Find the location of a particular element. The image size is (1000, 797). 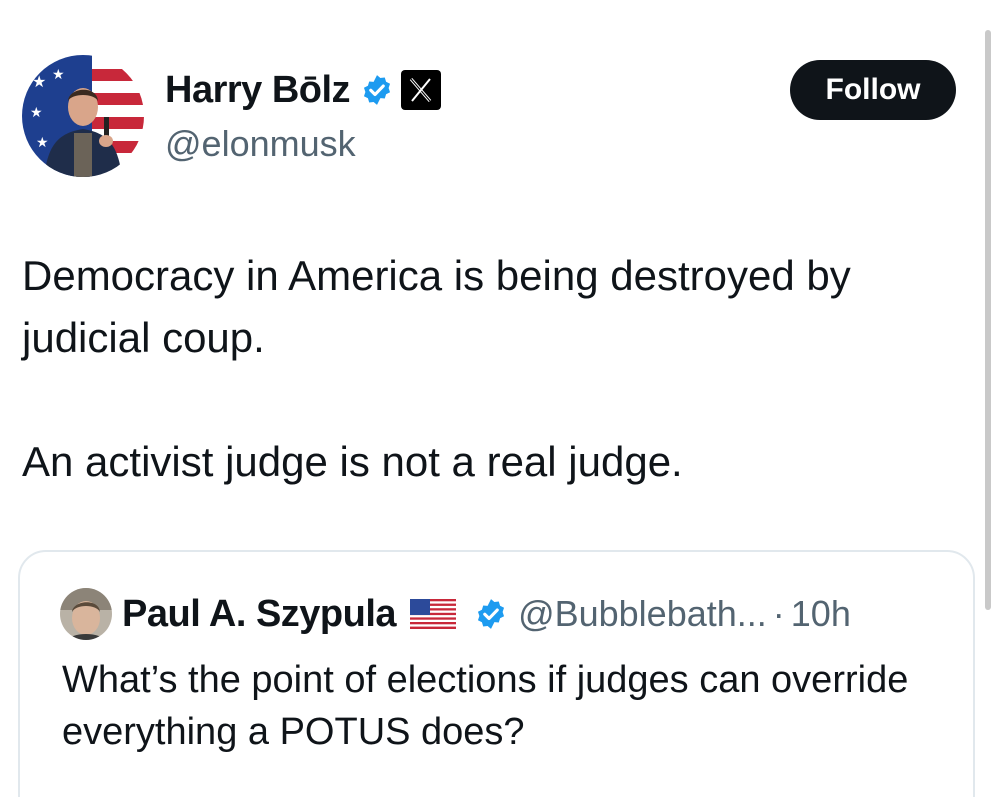

quoted-verified-badge-icon is located at coordinates (491, 614).